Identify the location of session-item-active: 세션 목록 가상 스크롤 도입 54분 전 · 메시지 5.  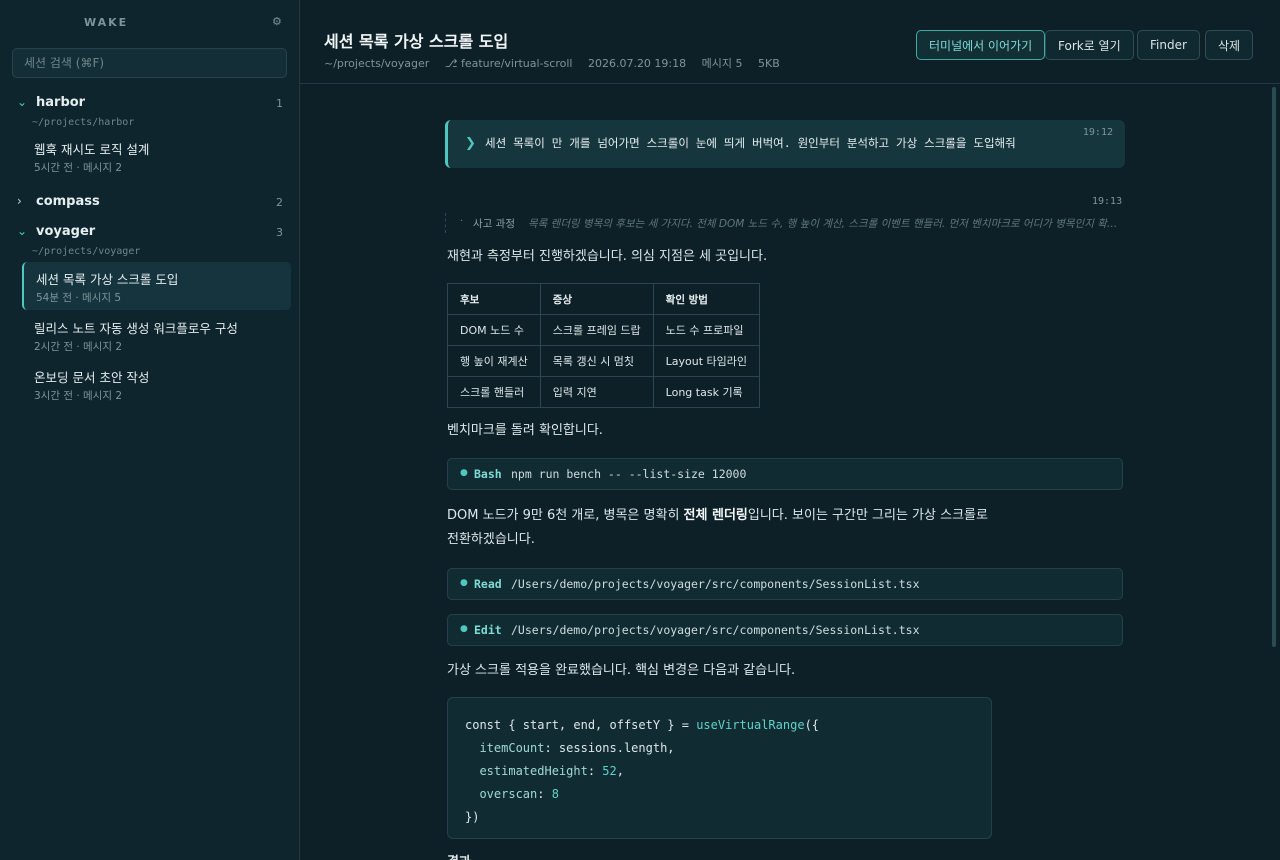
(156, 286).